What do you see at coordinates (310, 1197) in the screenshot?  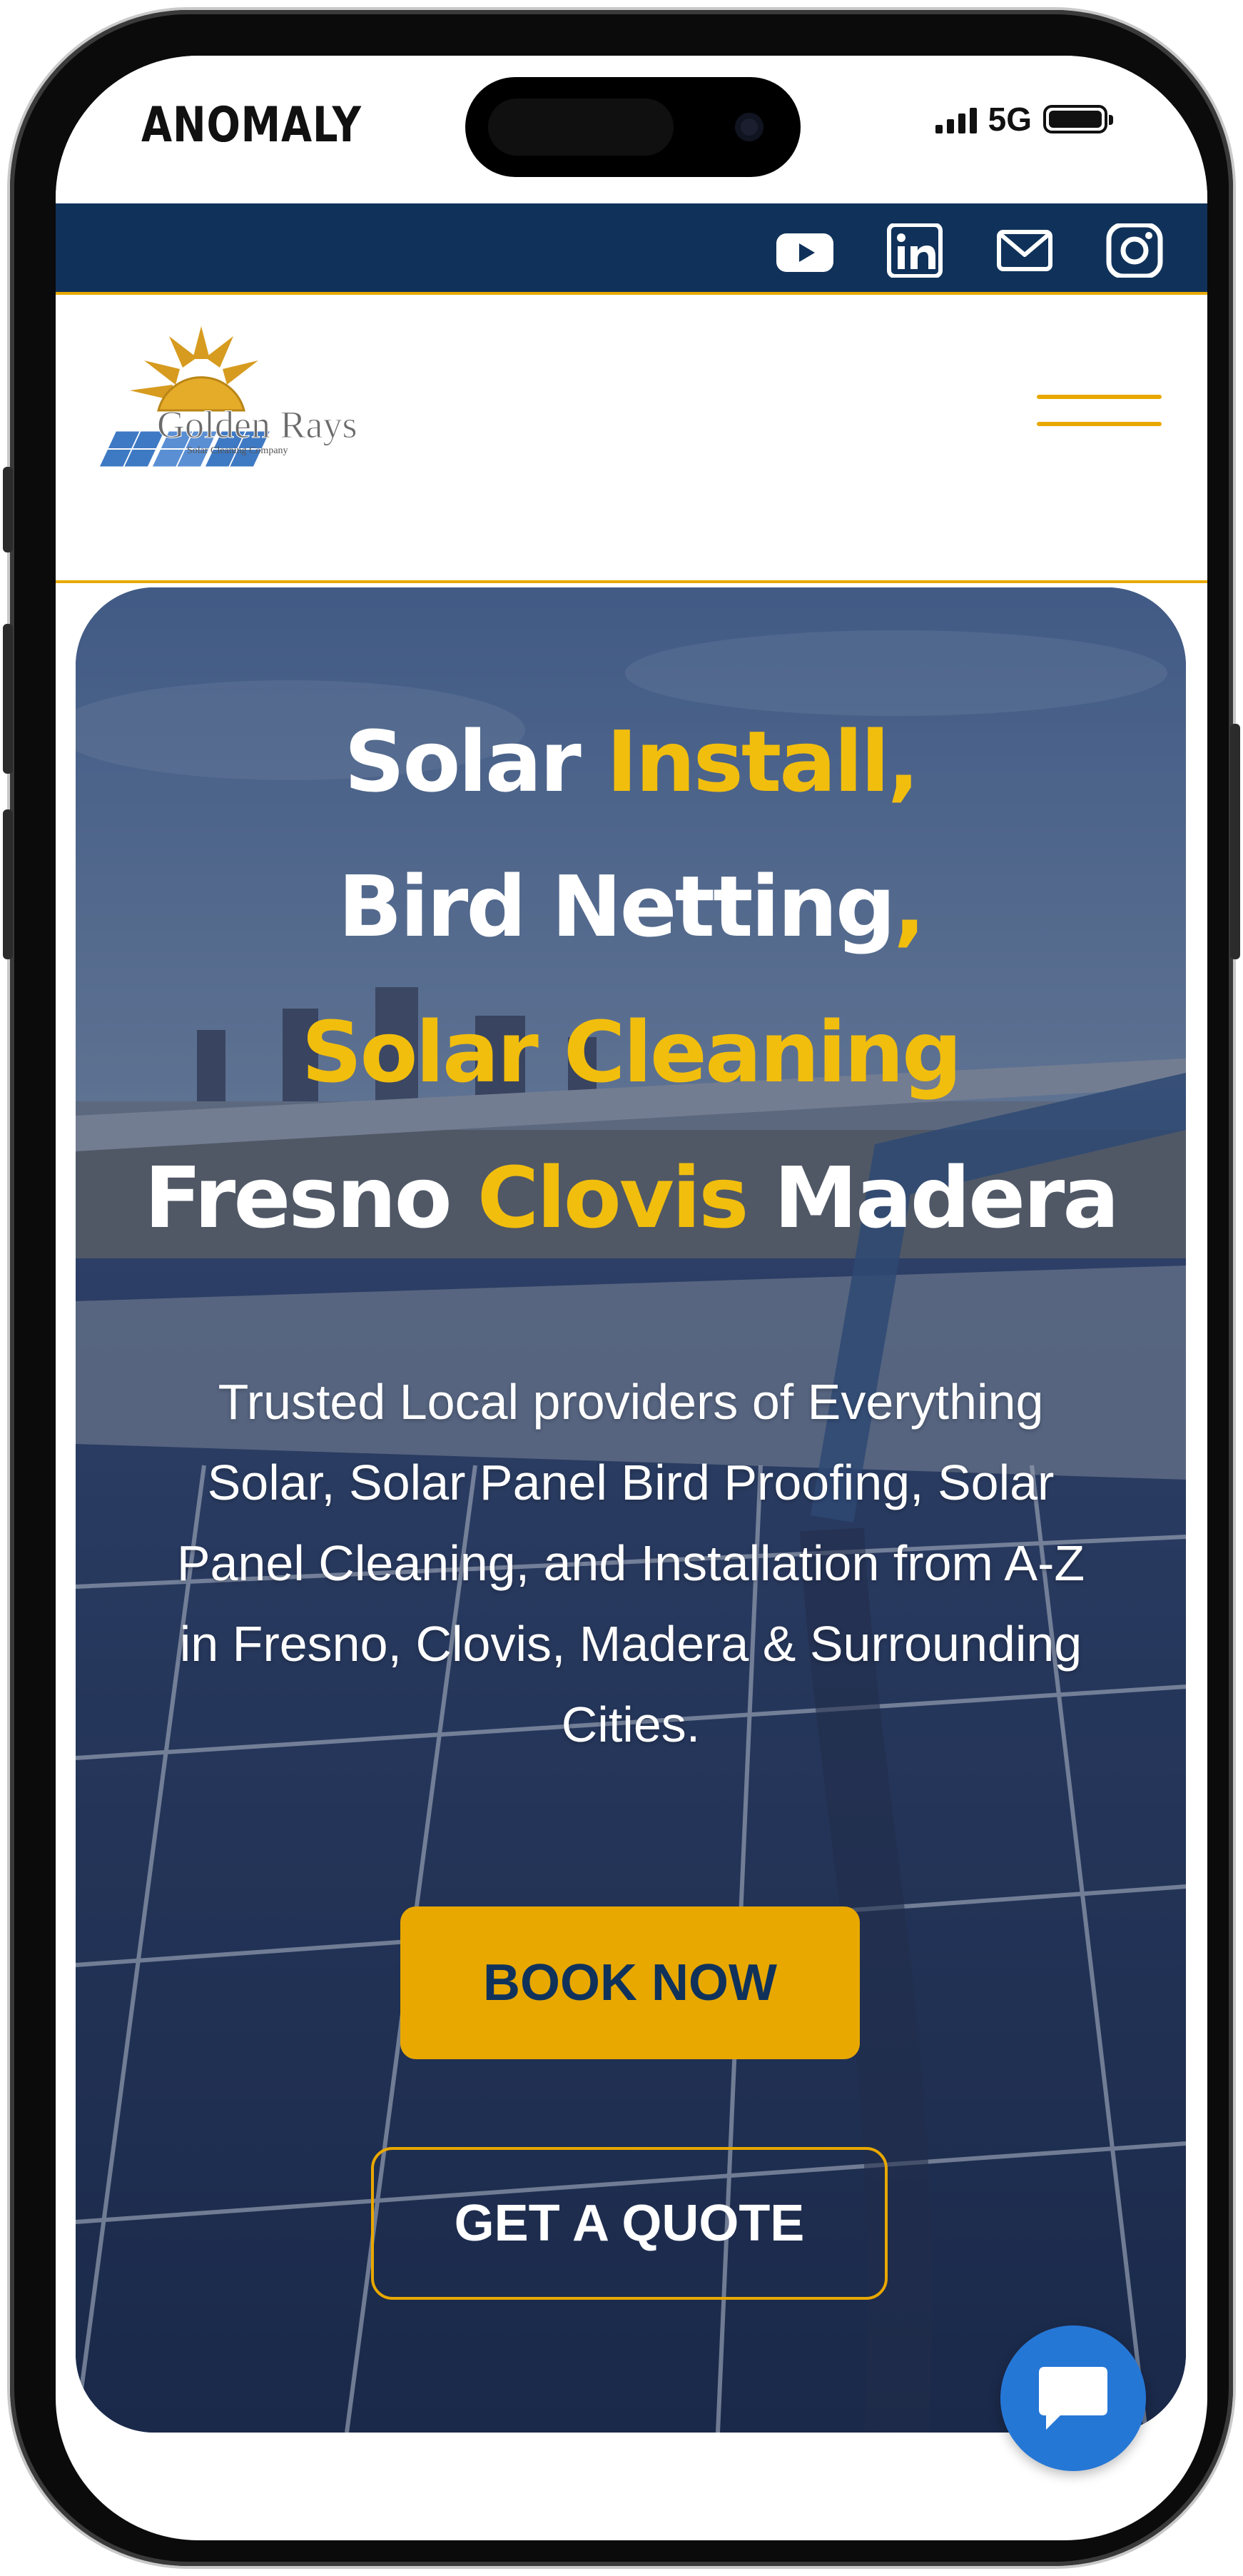 I see `headline-fresno: Fresno` at bounding box center [310, 1197].